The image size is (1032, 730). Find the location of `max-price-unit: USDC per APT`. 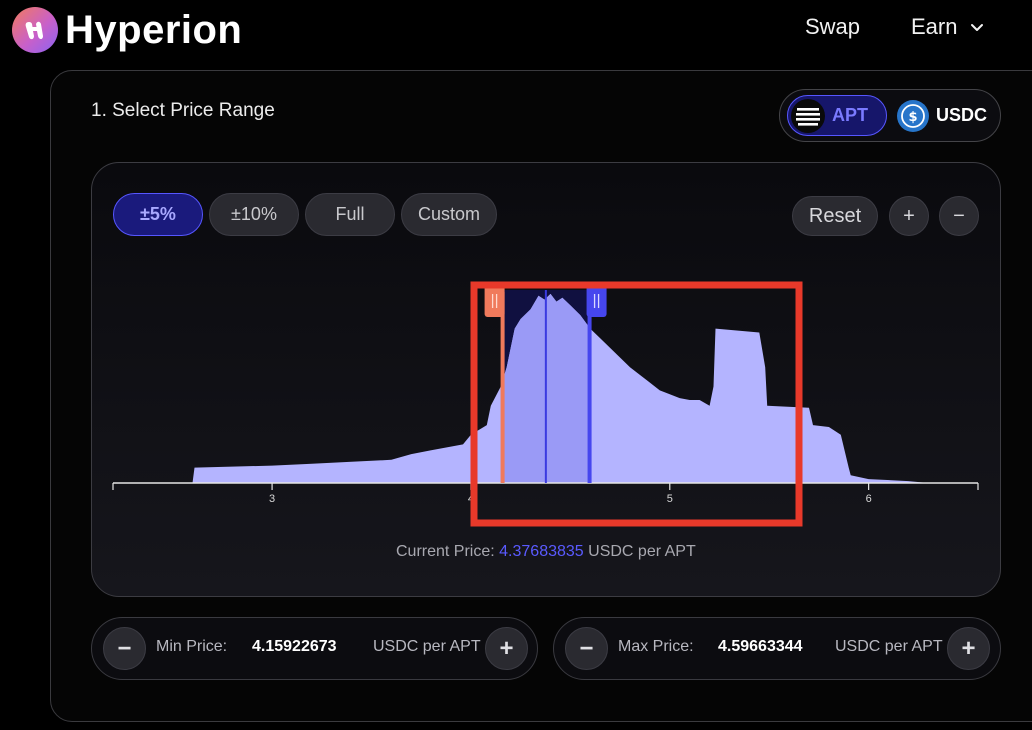

max-price-unit: USDC per APT is located at coordinates (889, 646).